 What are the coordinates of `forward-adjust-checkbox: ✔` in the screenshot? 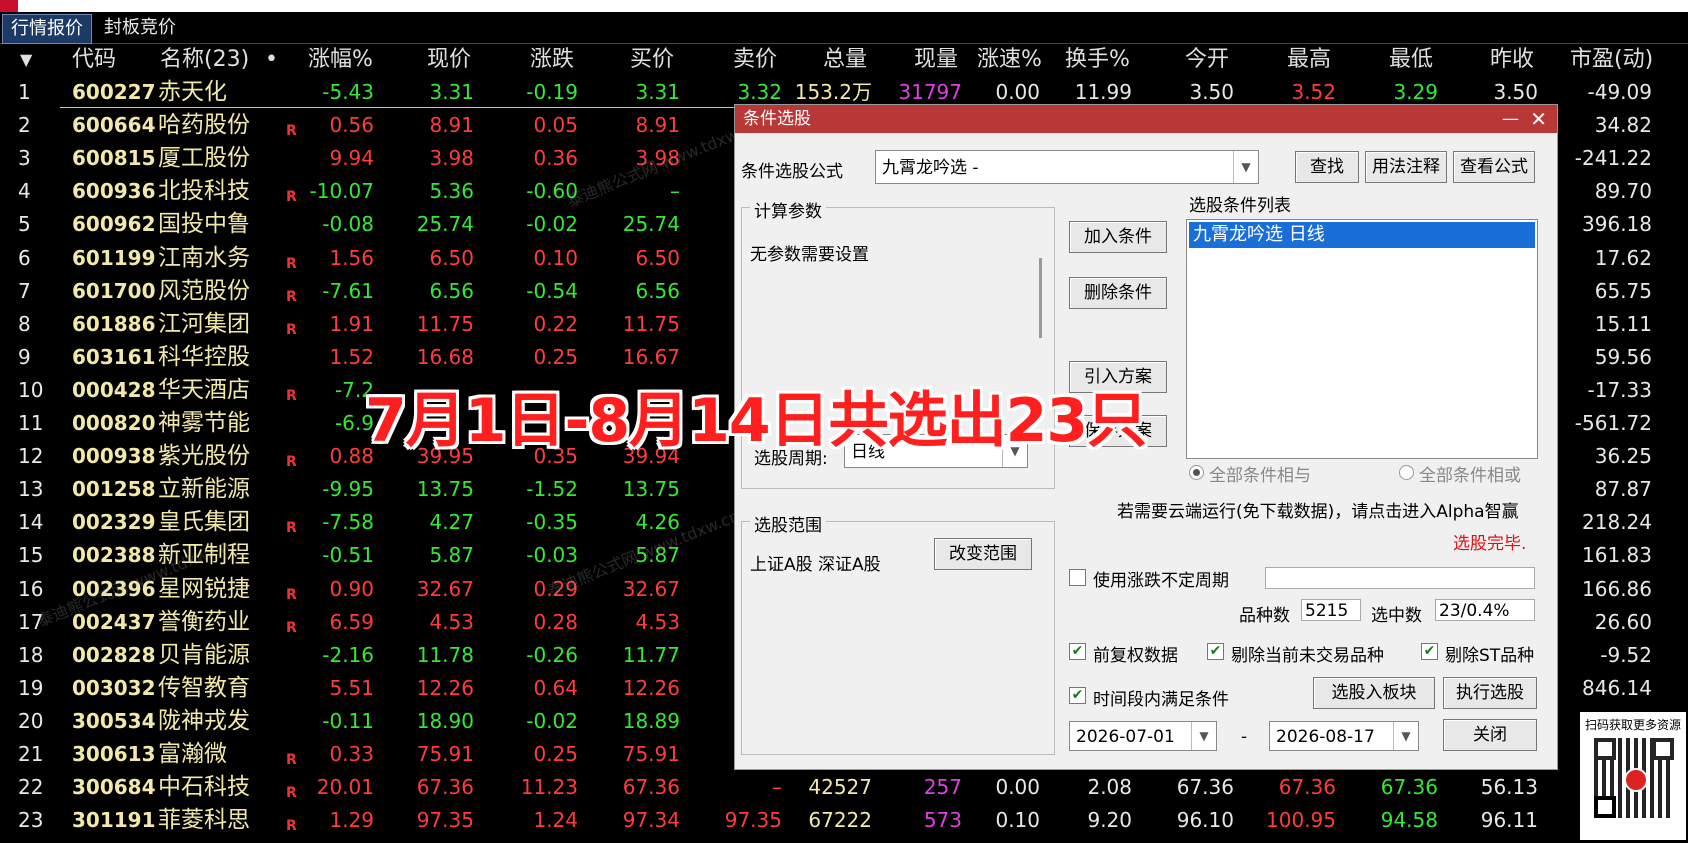 It's located at (1077, 651).